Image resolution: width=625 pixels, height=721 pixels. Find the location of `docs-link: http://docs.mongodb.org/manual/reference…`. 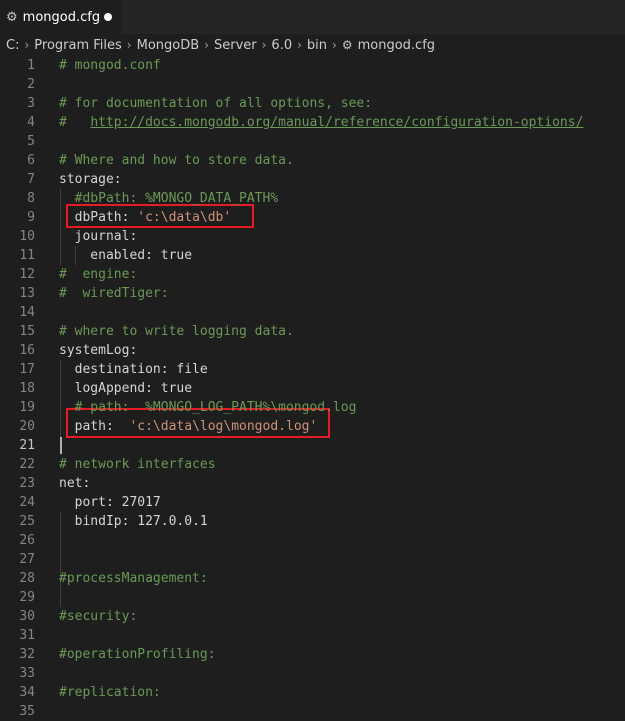

docs-link: http://docs.mongodb.org/manual/reference… is located at coordinates (336, 122).